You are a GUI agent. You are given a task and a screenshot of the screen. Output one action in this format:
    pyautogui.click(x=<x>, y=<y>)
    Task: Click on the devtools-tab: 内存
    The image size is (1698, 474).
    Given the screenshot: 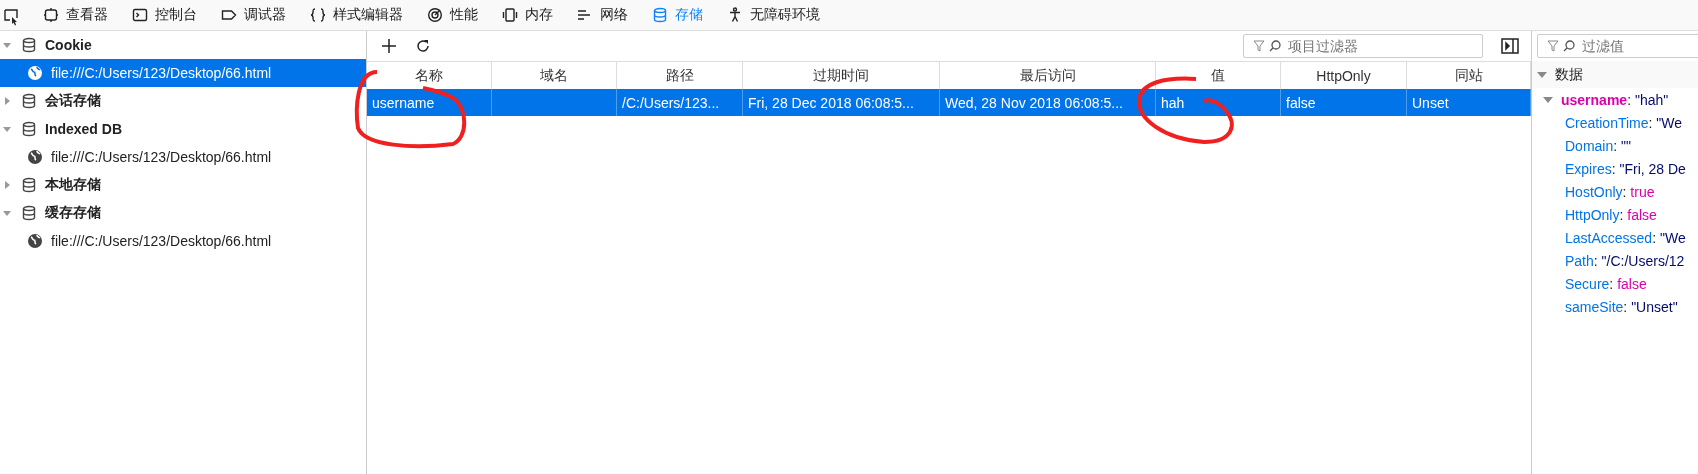 What is the action you would take?
    pyautogui.click(x=527, y=15)
    